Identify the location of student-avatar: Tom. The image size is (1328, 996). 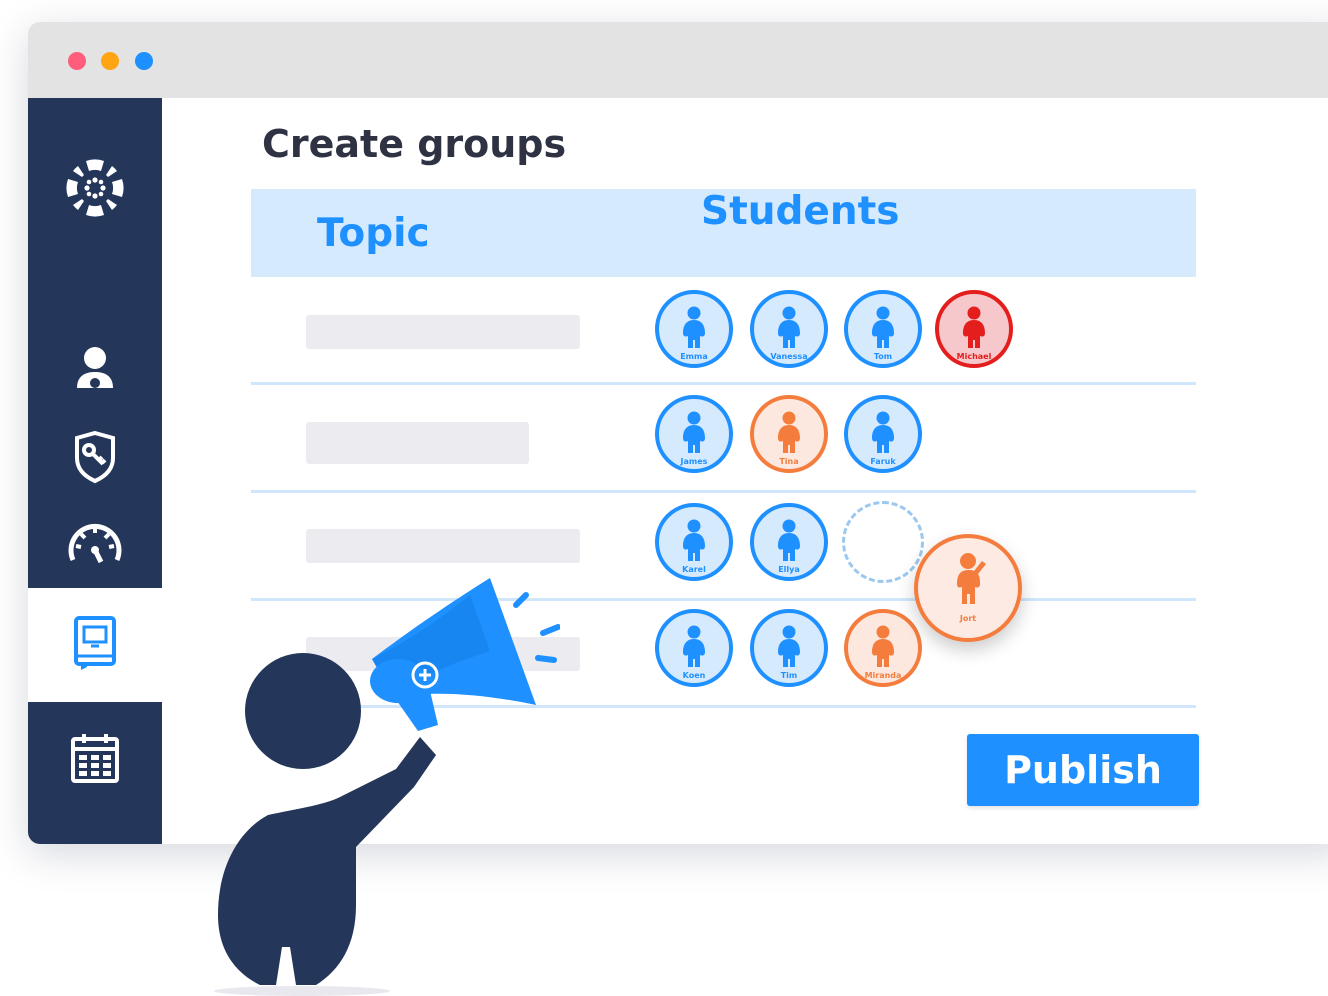
(883, 329).